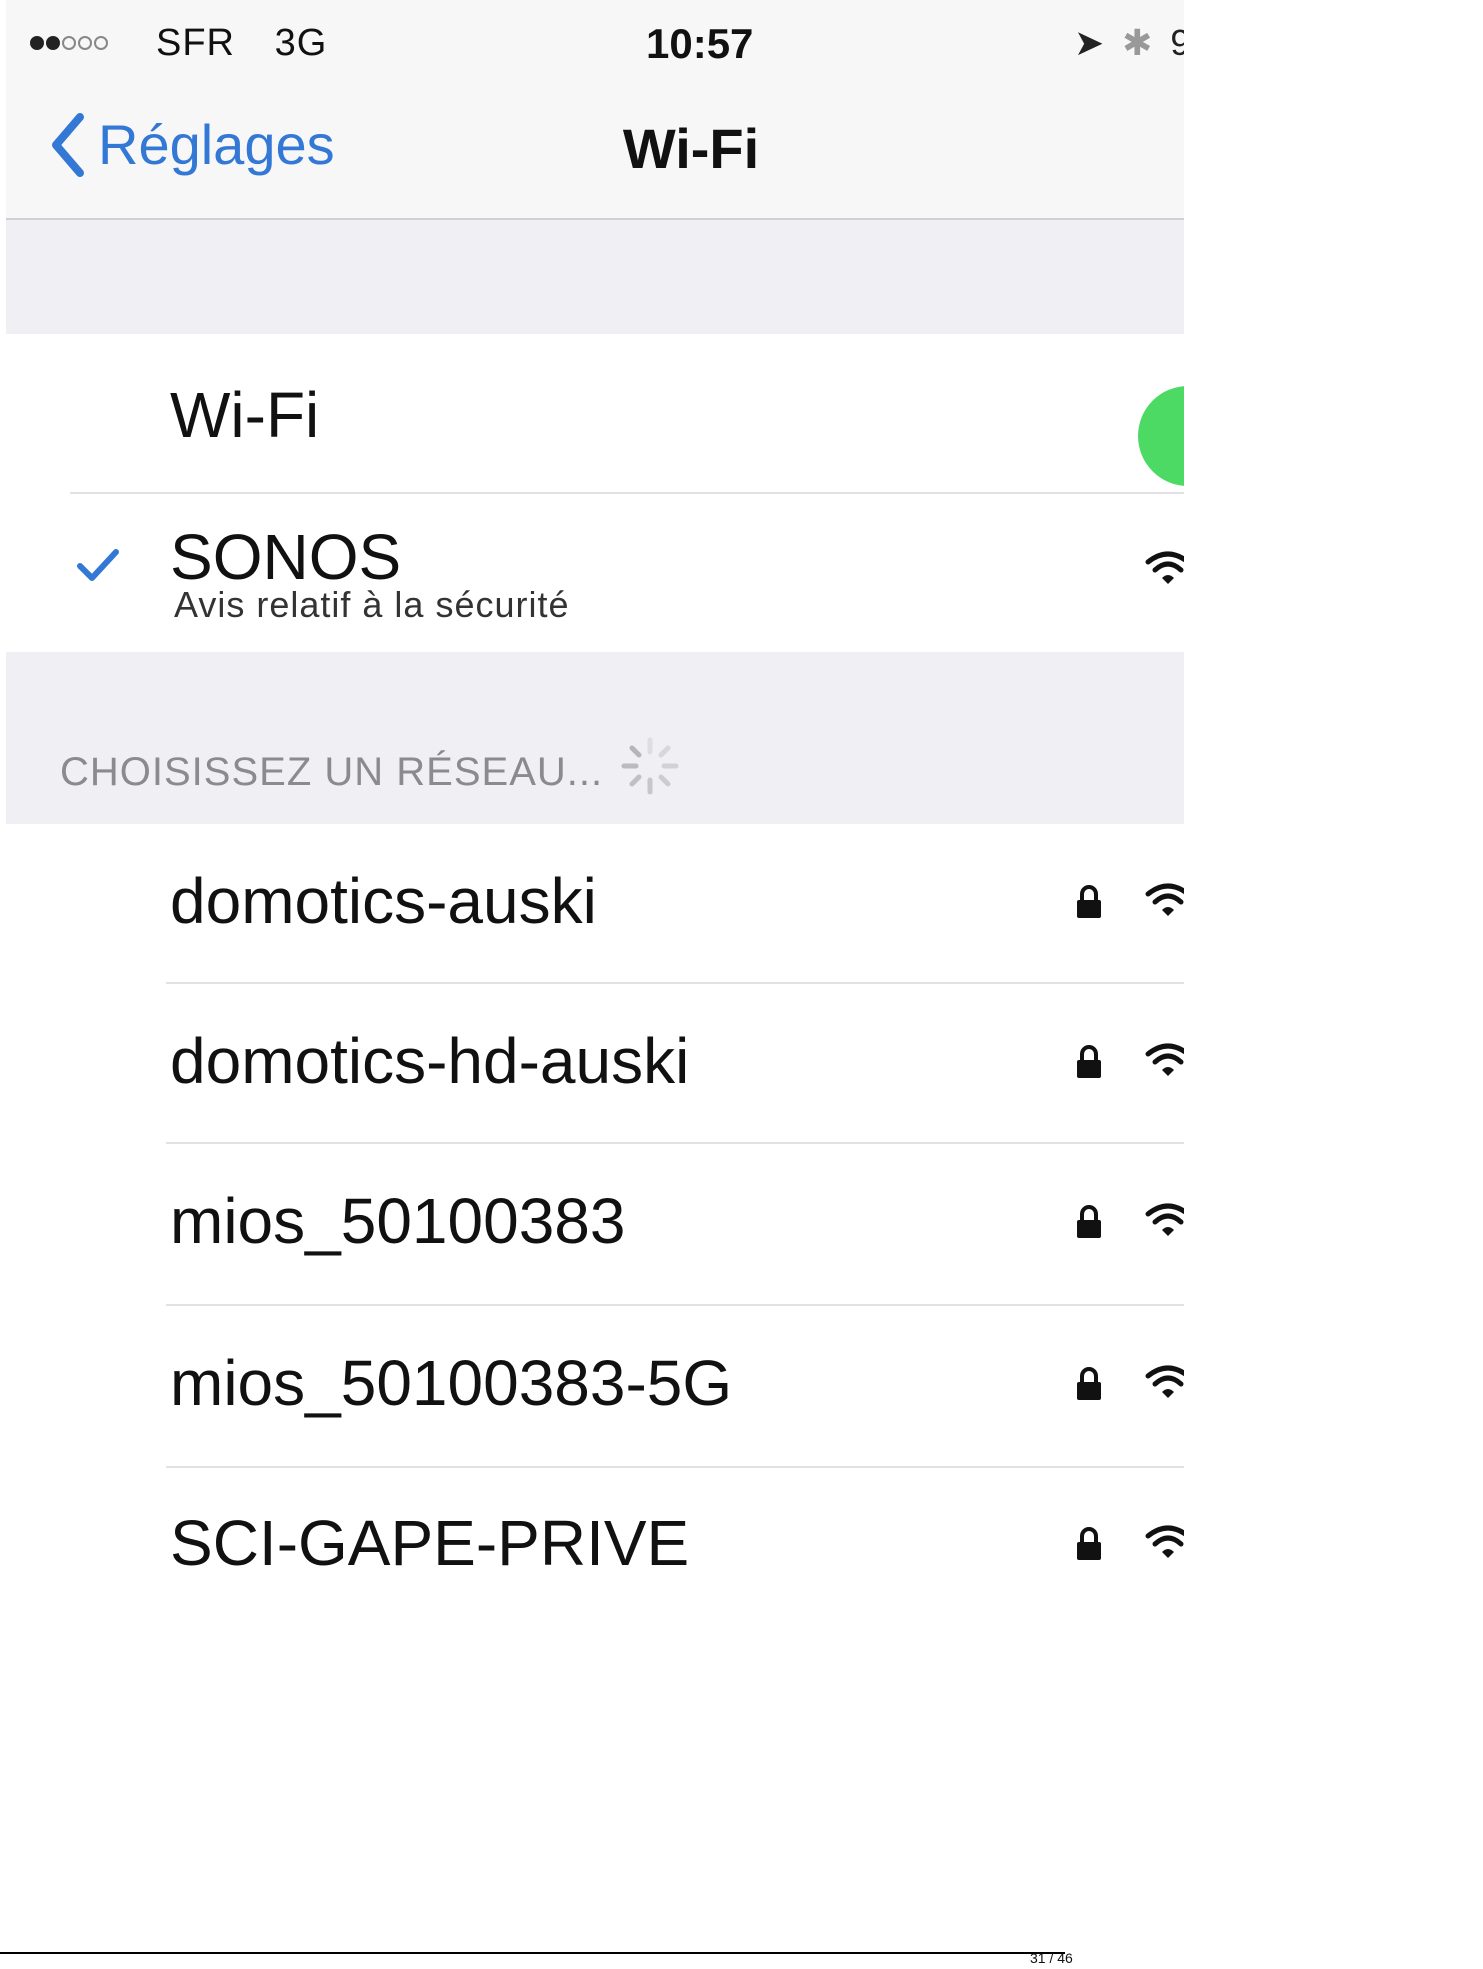 The image size is (1483, 1969). I want to click on section-spacer, so click(595, 277).